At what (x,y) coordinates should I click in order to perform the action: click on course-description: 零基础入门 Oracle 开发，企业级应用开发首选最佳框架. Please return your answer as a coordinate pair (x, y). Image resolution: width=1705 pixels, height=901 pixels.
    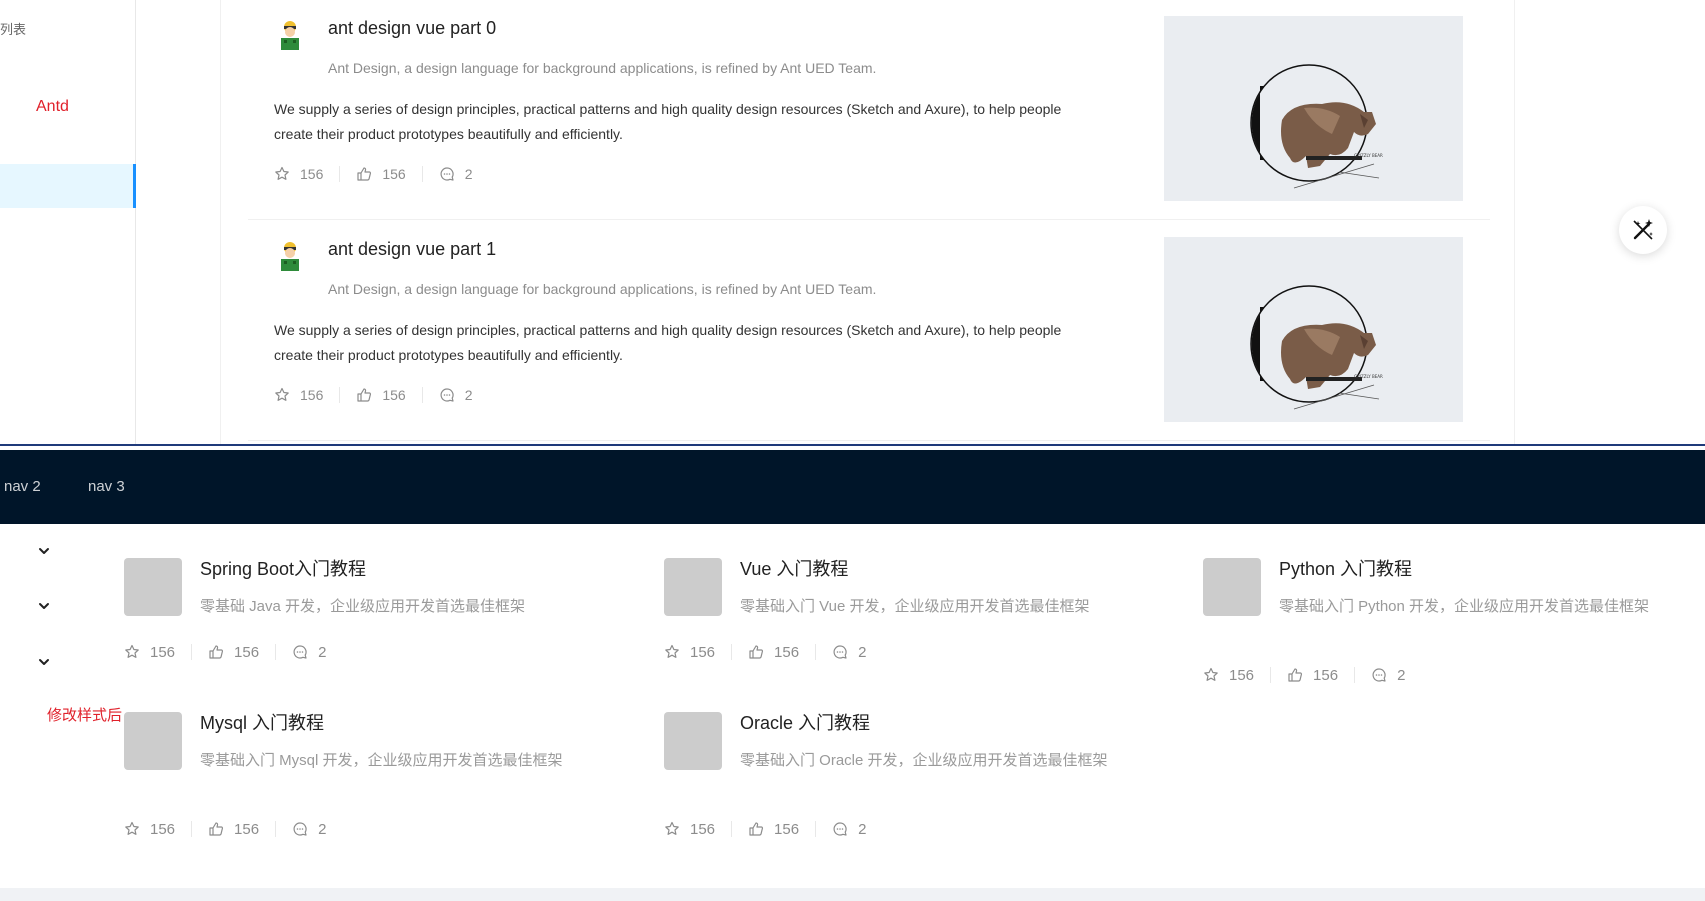
    Looking at the image, I should click on (924, 760).